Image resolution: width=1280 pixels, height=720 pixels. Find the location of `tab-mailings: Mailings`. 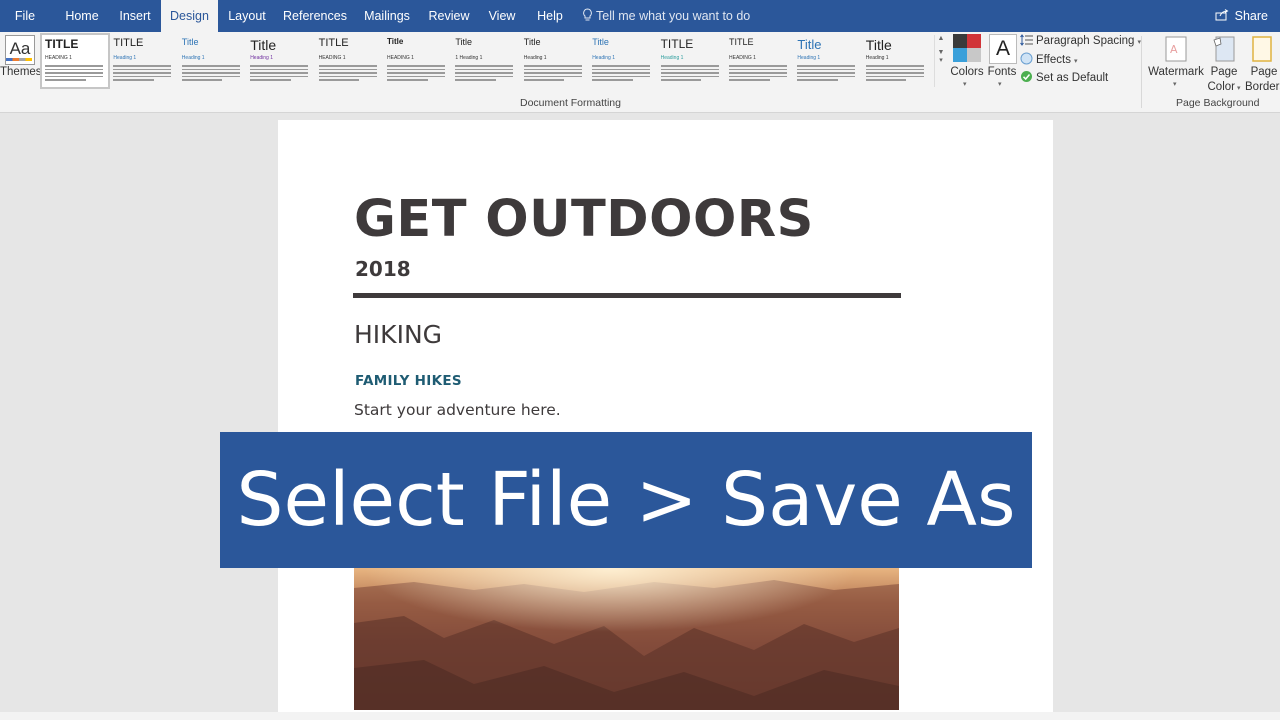

tab-mailings: Mailings is located at coordinates (387, 16).